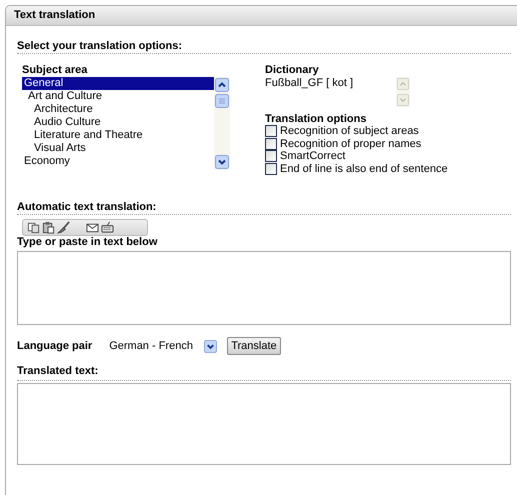 This screenshot has width=517, height=495. I want to click on dictionary-label: Dictionary, so click(292, 70).